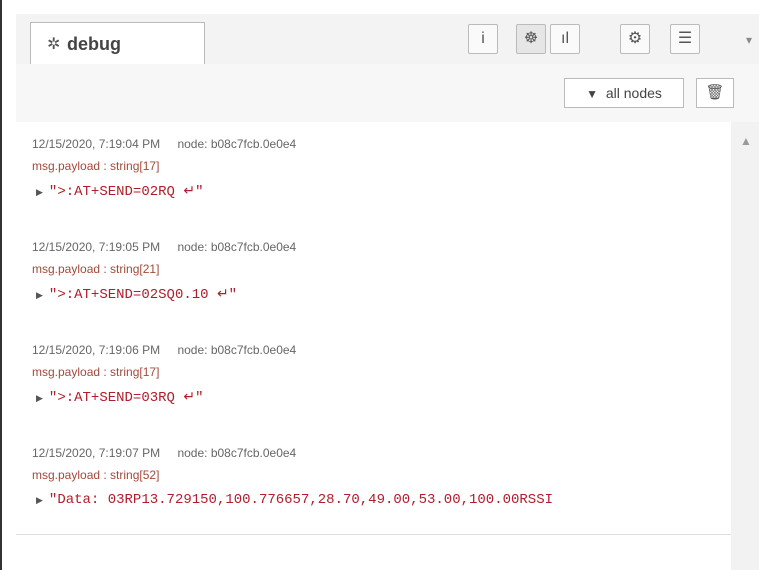 The image size is (759, 570). Describe the element at coordinates (746, 141) in the screenshot. I see `scroll-up-icon: ▲` at that location.